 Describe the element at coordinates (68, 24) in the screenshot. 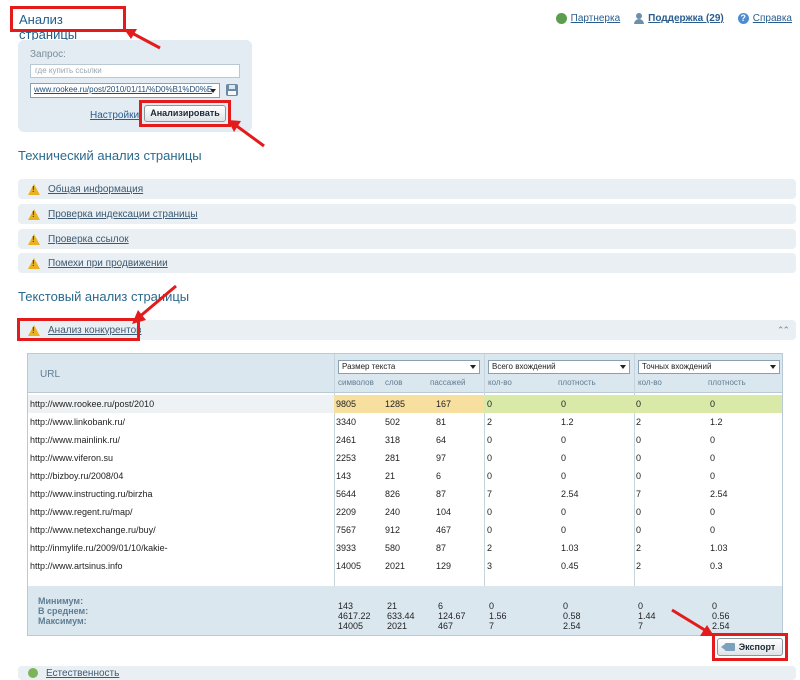

I see `page-title: Анализ страницы` at that location.